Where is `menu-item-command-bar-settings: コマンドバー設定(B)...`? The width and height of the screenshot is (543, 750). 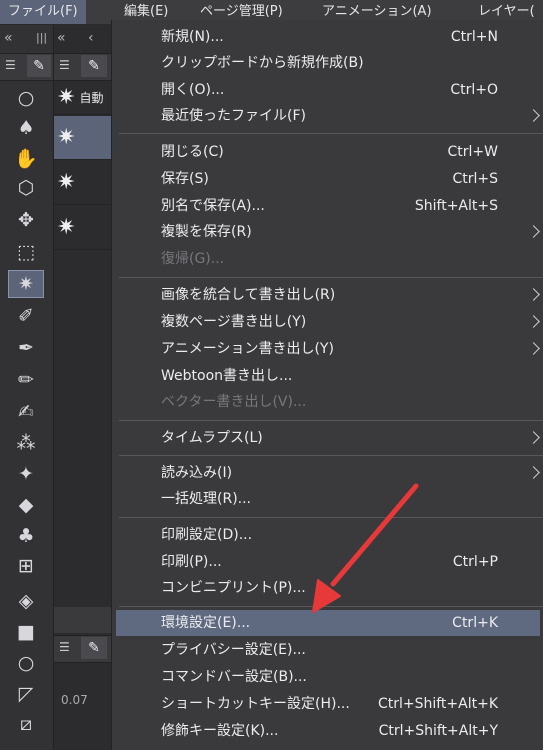
menu-item-command-bar-settings: コマンドバー設定(B)... is located at coordinates (327, 677).